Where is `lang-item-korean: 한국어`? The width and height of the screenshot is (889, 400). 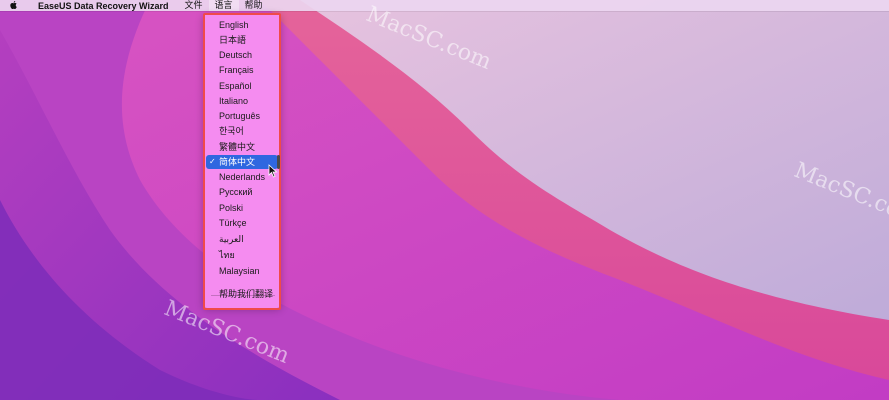
lang-item-korean: 한국어 is located at coordinates (242, 131).